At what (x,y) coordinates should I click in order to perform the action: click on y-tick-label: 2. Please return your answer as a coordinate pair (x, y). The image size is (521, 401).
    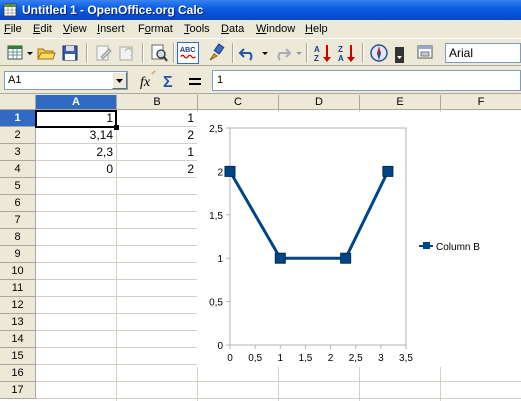
    Looking at the image, I should click on (220, 172).